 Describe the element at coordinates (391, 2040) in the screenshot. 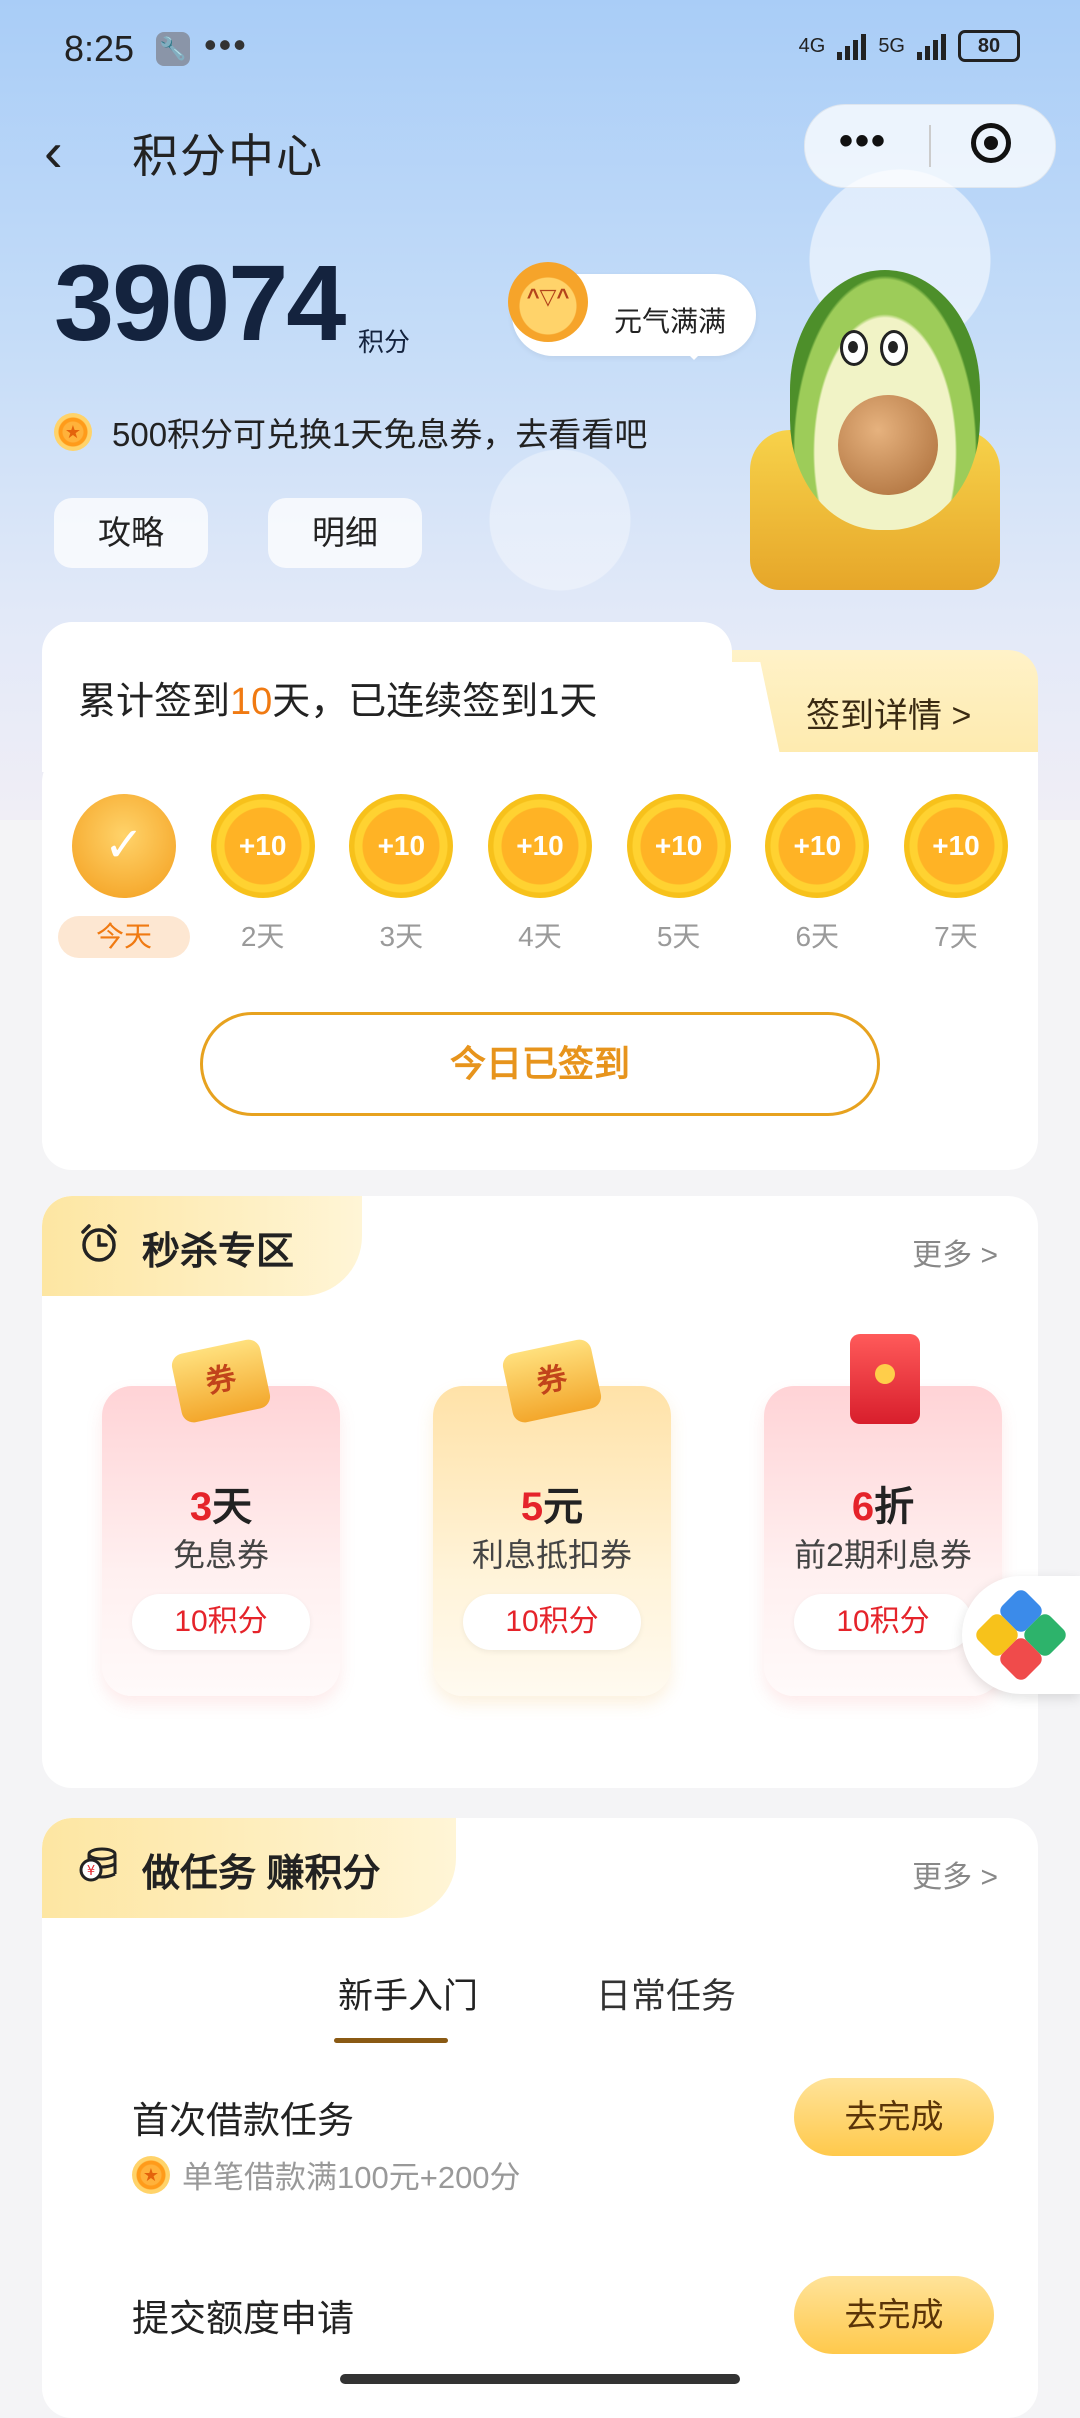

I see `active-tab-indicator` at that location.